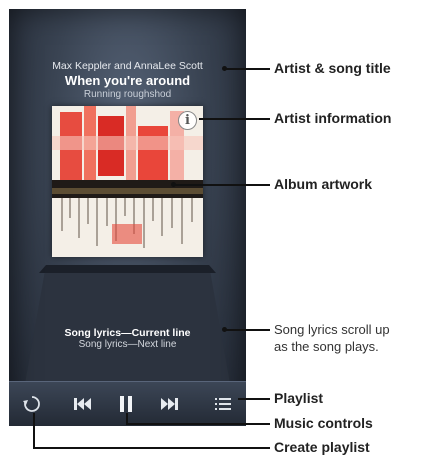 This screenshot has width=423, height=456. What do you see at coordinates (34, 430) in the screenshot?
I see `callout-line-create-playlist-vertical` at bounding box center [34, 430].